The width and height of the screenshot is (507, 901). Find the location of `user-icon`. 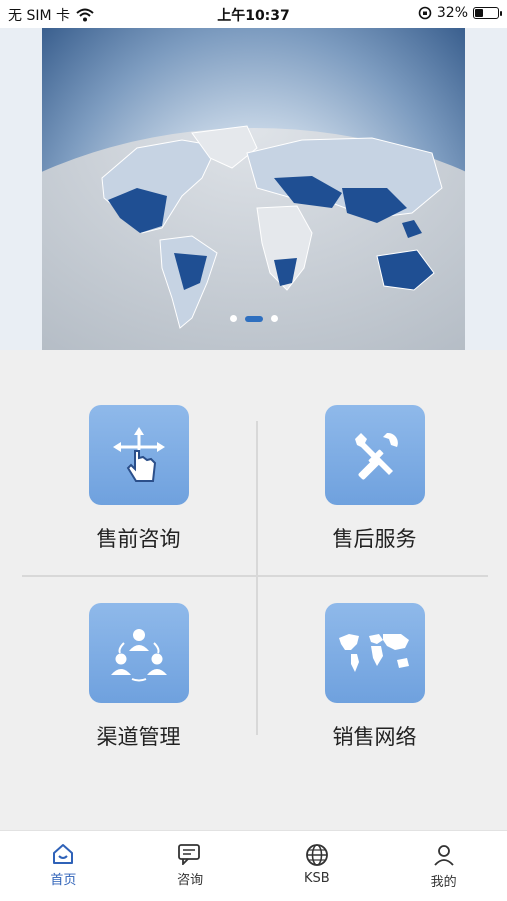

user-icon is located at coordinates (443, 855).